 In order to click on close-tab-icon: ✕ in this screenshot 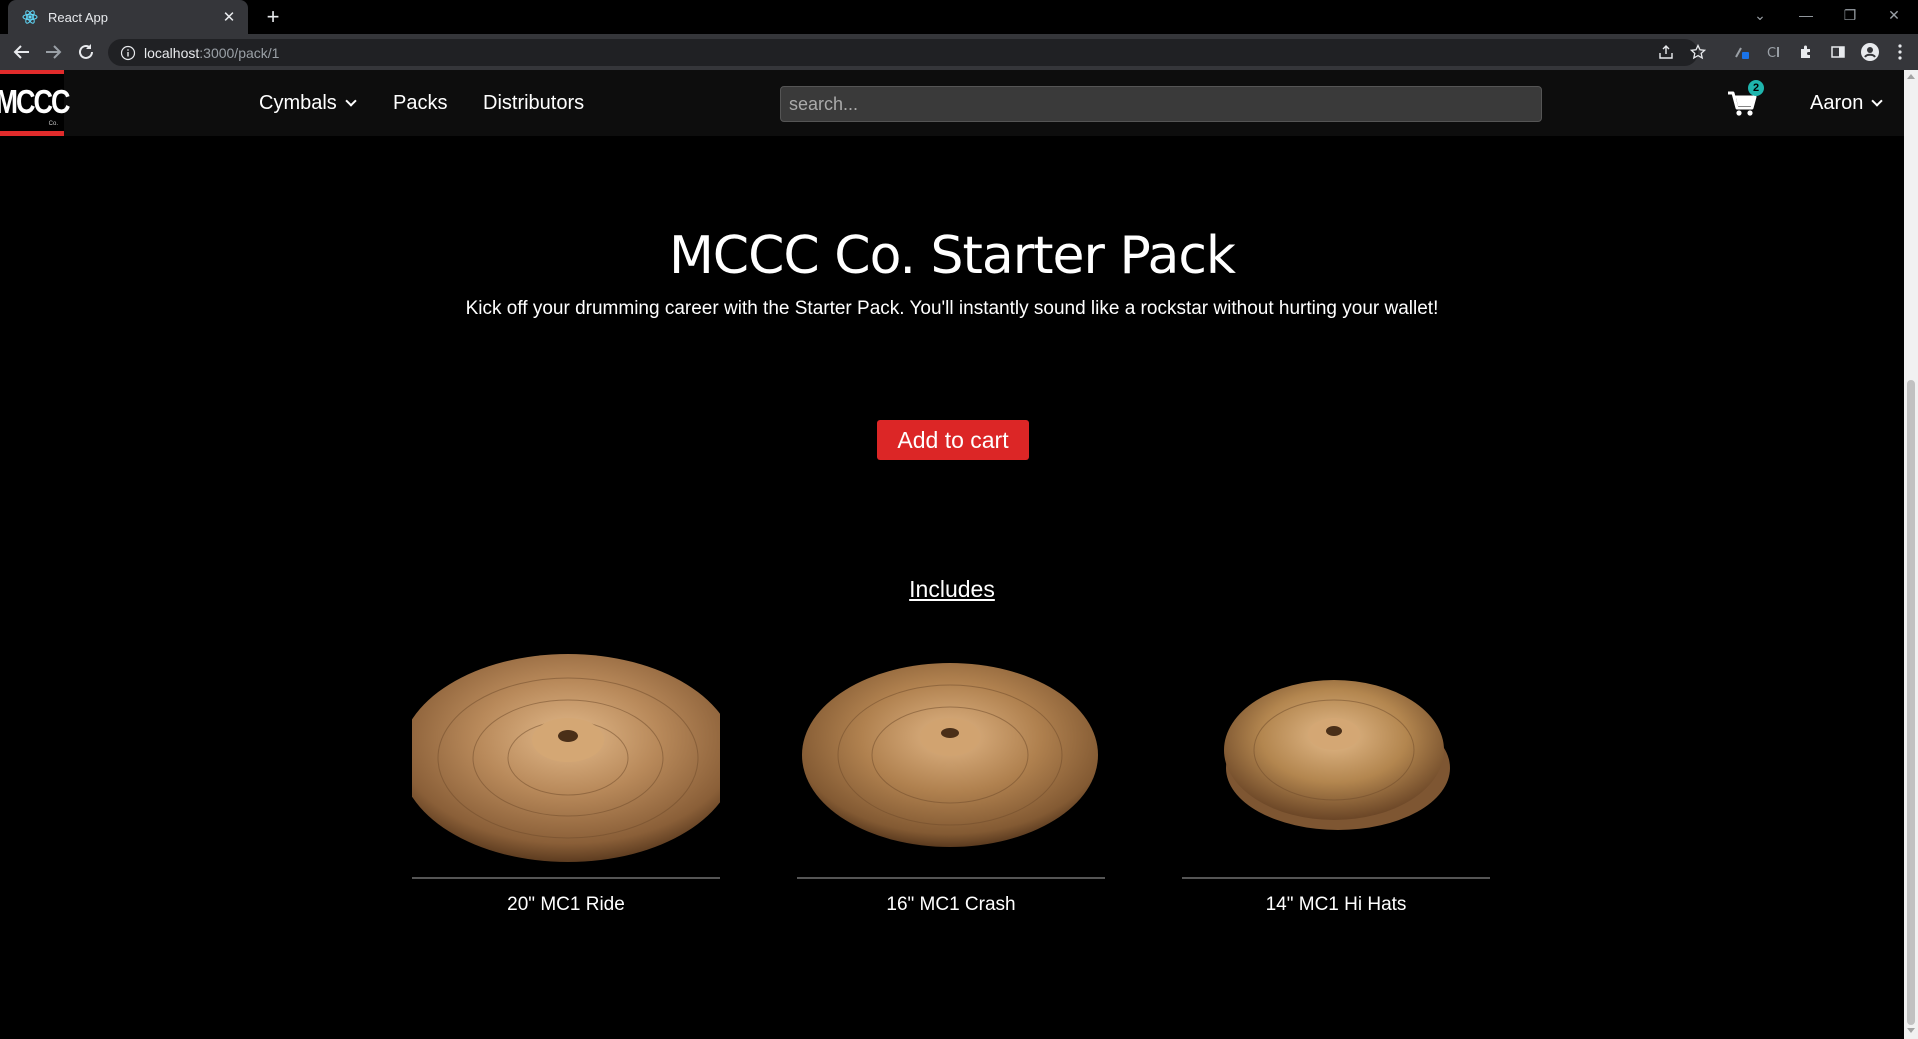, I will do `click(229, 17)`.